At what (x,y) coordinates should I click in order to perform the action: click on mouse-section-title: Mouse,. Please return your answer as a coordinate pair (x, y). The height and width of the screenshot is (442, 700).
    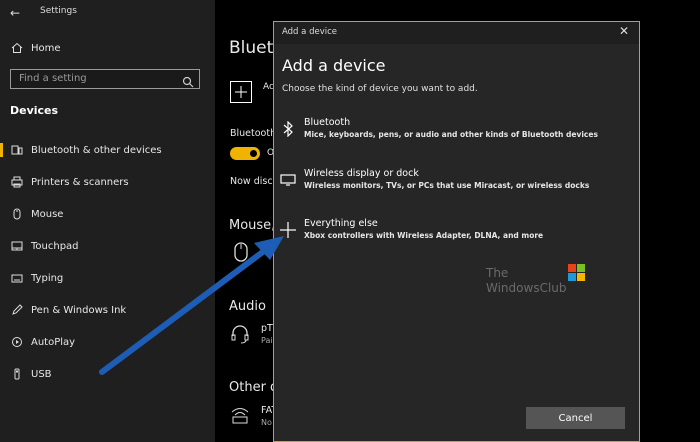
    Looking at the image, I should click on (252, 225).